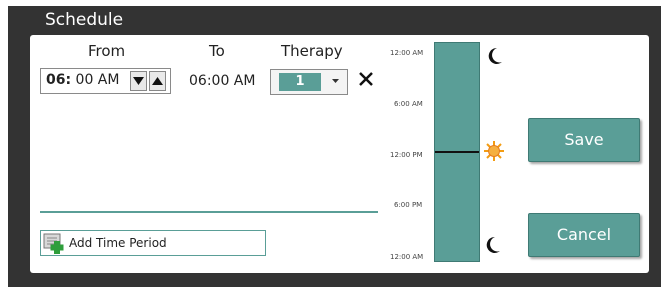  I want to click on window-title: Schedule, so click(84, 20).